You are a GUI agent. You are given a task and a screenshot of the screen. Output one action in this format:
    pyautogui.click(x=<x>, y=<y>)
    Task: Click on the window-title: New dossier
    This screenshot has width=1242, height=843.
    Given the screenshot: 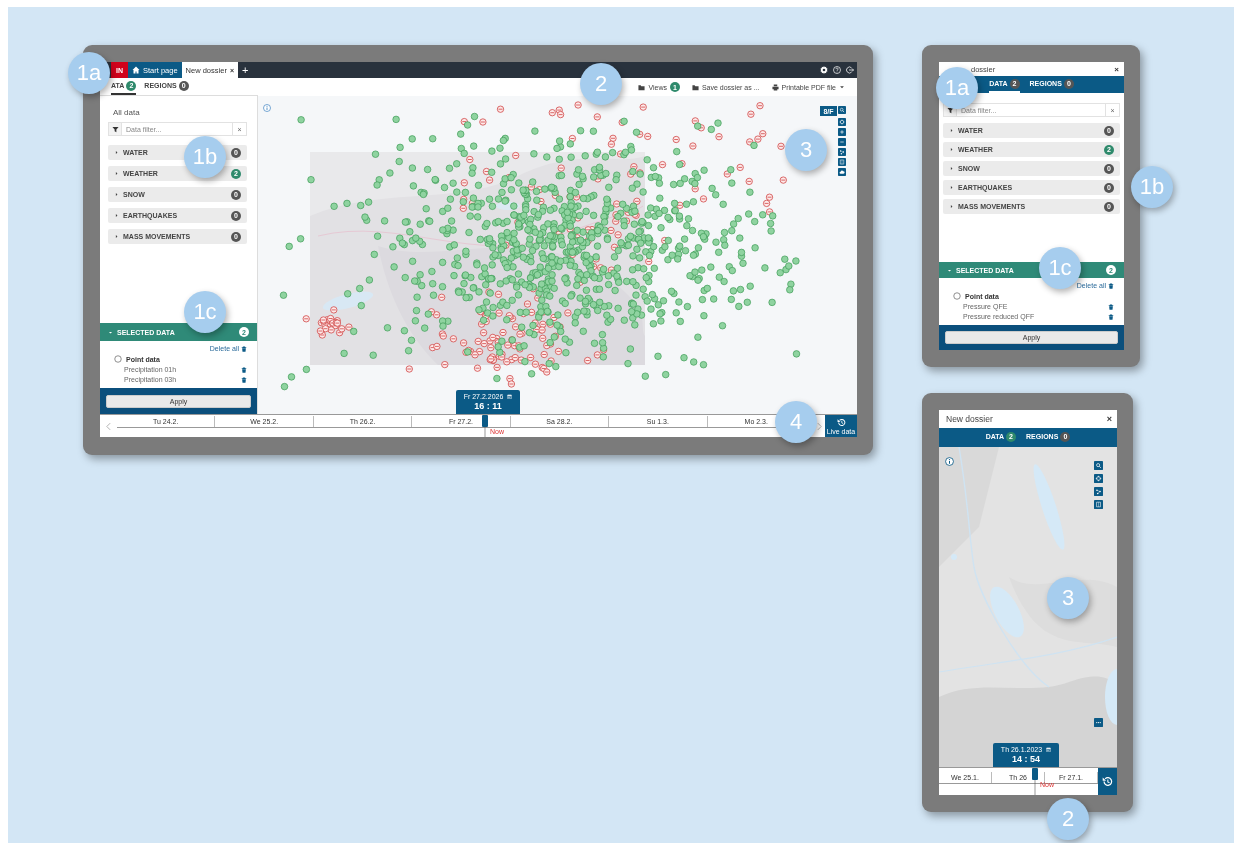 What is the action you would take?
    pyautogui.click(x=969, y=419)
    